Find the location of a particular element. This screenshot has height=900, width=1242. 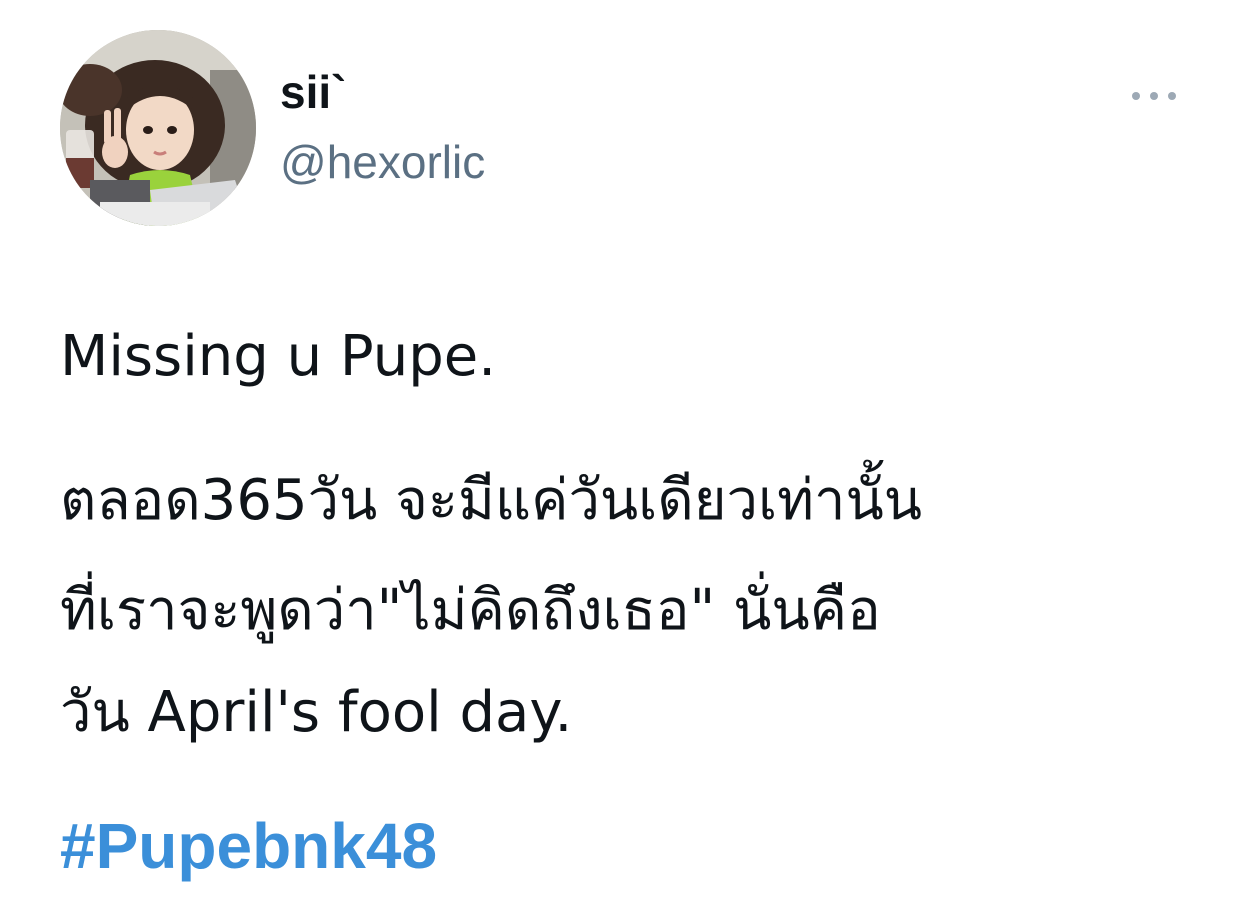

tweet-text-line: ที่เราจะพูดว่า"ไม่คิดถึงเธอ" นั่นคือ is located at coordinates (470, 610).